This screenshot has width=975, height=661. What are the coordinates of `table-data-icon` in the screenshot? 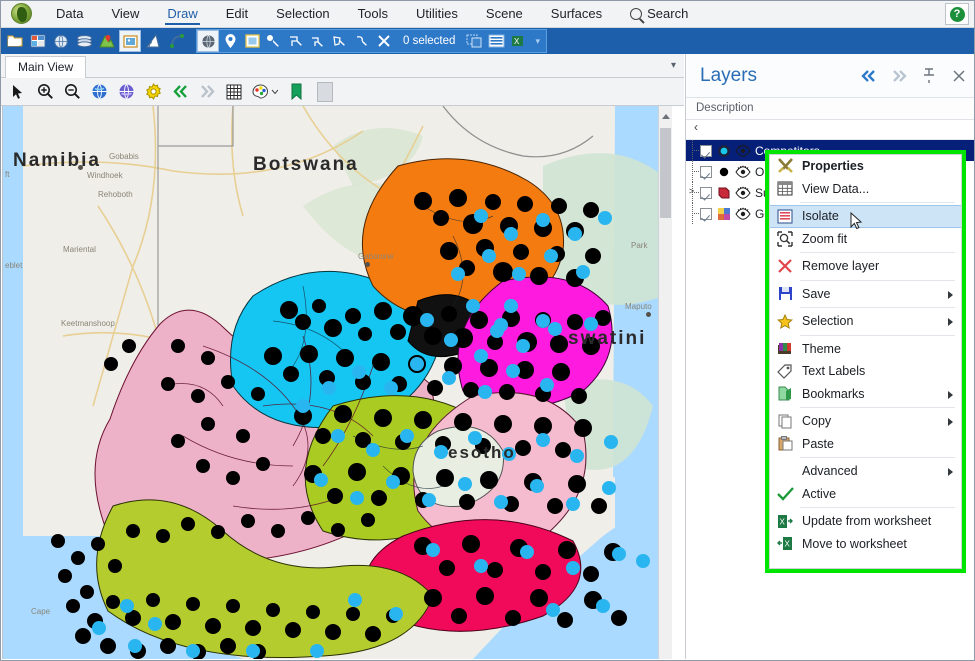 It's located at (38, 41).